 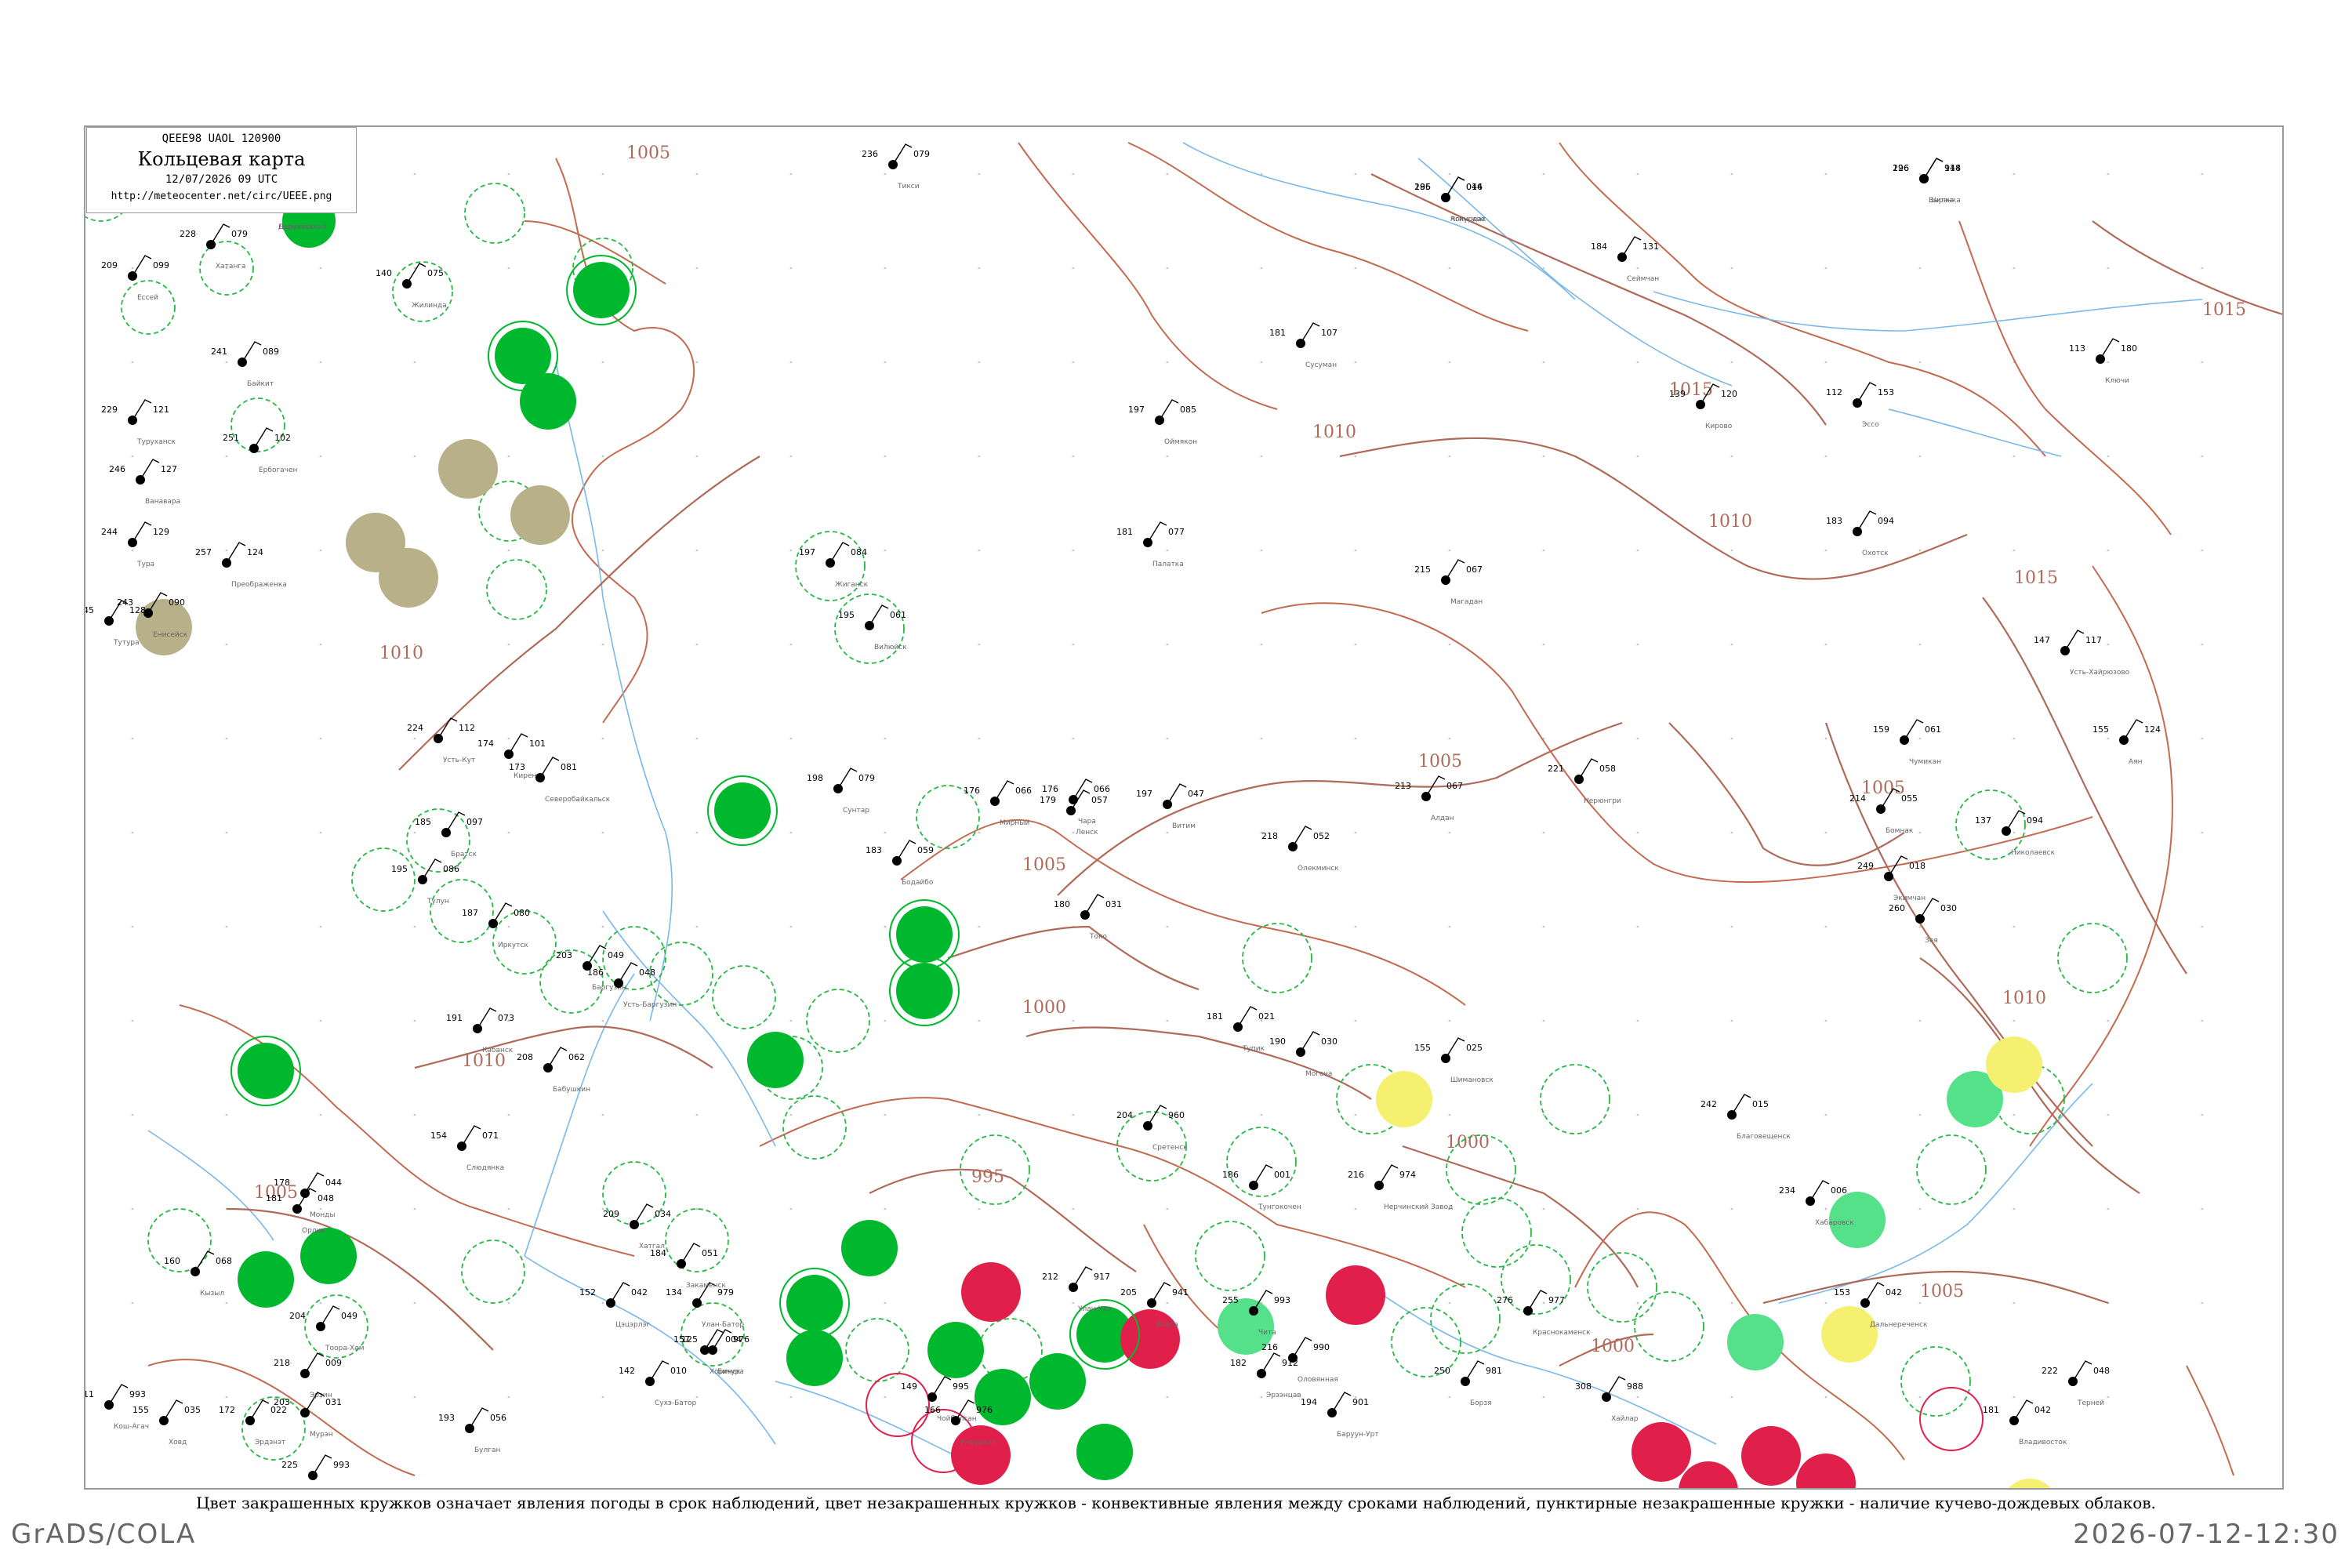 What do you see at coordinates (1468, 219) in the screenshot?
I see `station-name: Агинское` at bounding box center [1468, 219].